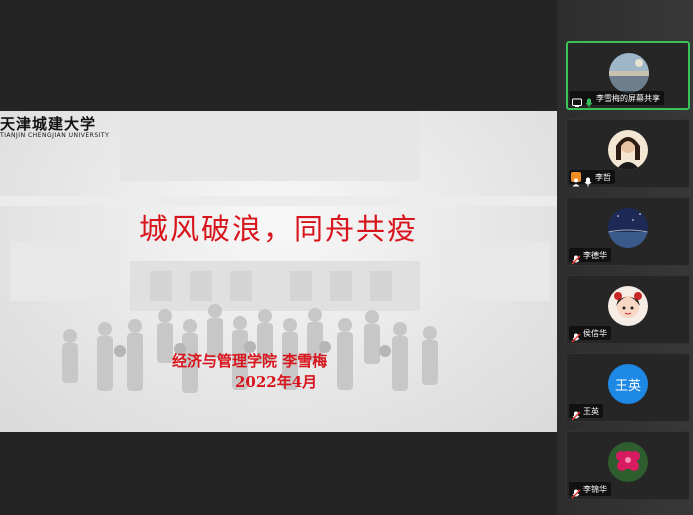 This screenshot has height=515, width=693. What do you see at coordinates (586, 412) in the screenshot?
I see `participant-name-bar: 王英` at bounding box center [586, 412].